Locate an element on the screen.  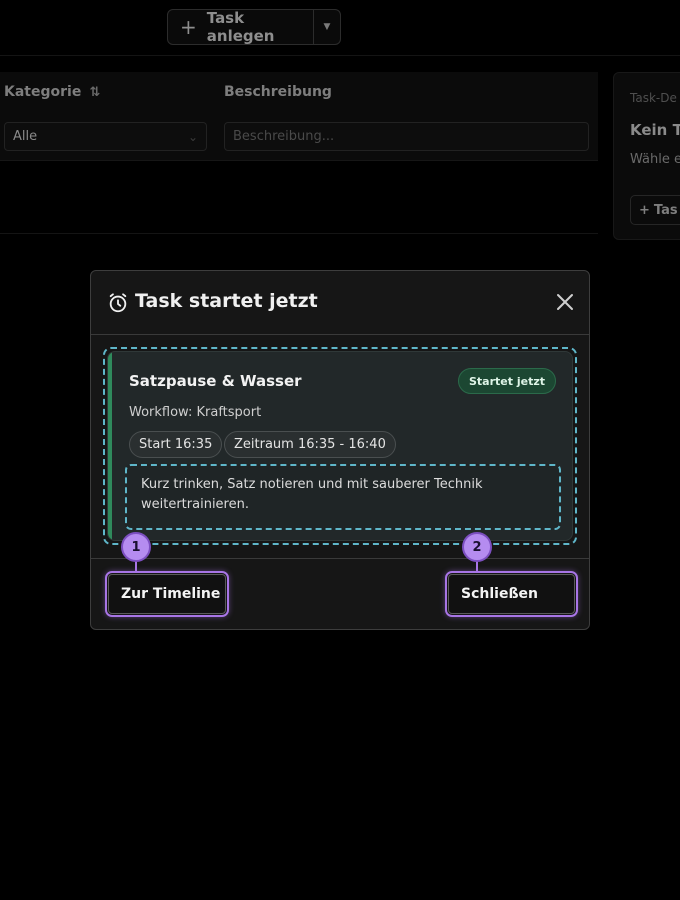
category-select-value: Alle is located at coordinates (25, 136).